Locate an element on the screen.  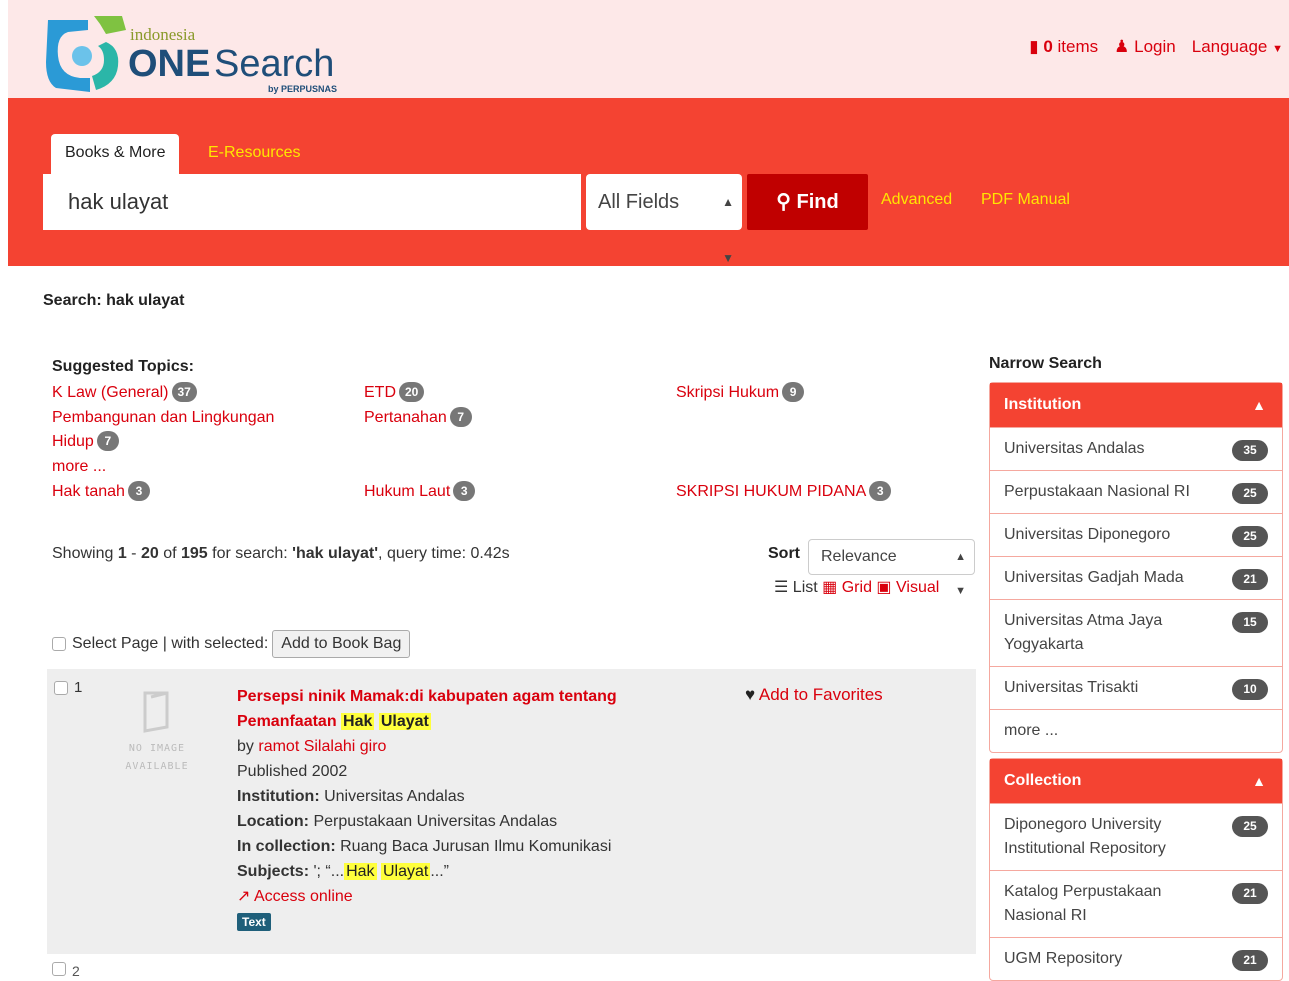
topic-link: Pertanahan 7 is located at coordinates (418, 418).